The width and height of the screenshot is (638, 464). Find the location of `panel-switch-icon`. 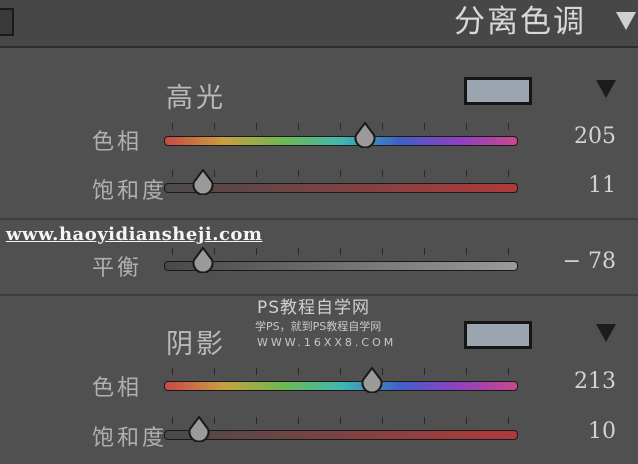

panel-switch-icon is located at coordinates (7, 22).